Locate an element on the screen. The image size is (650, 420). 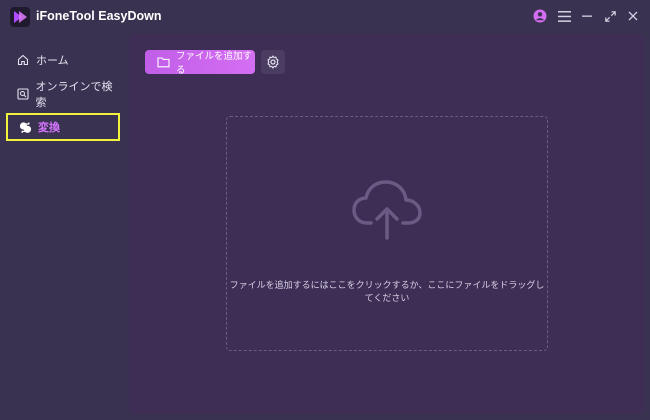
sidebar-item-label: 変換 is located at coordinates (49, 127).